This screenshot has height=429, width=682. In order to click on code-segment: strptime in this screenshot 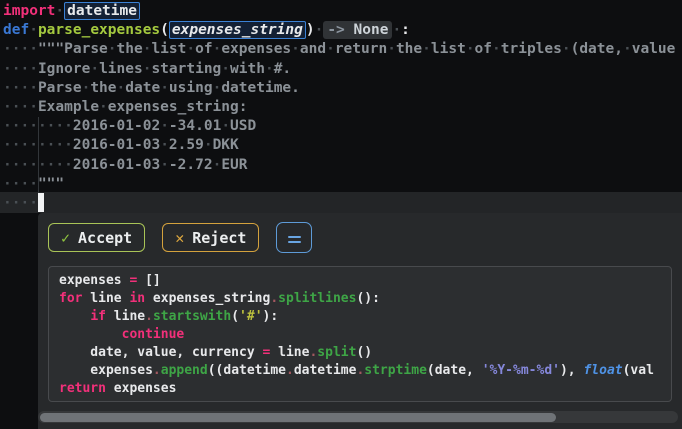, I will do `click(395, 370)`.